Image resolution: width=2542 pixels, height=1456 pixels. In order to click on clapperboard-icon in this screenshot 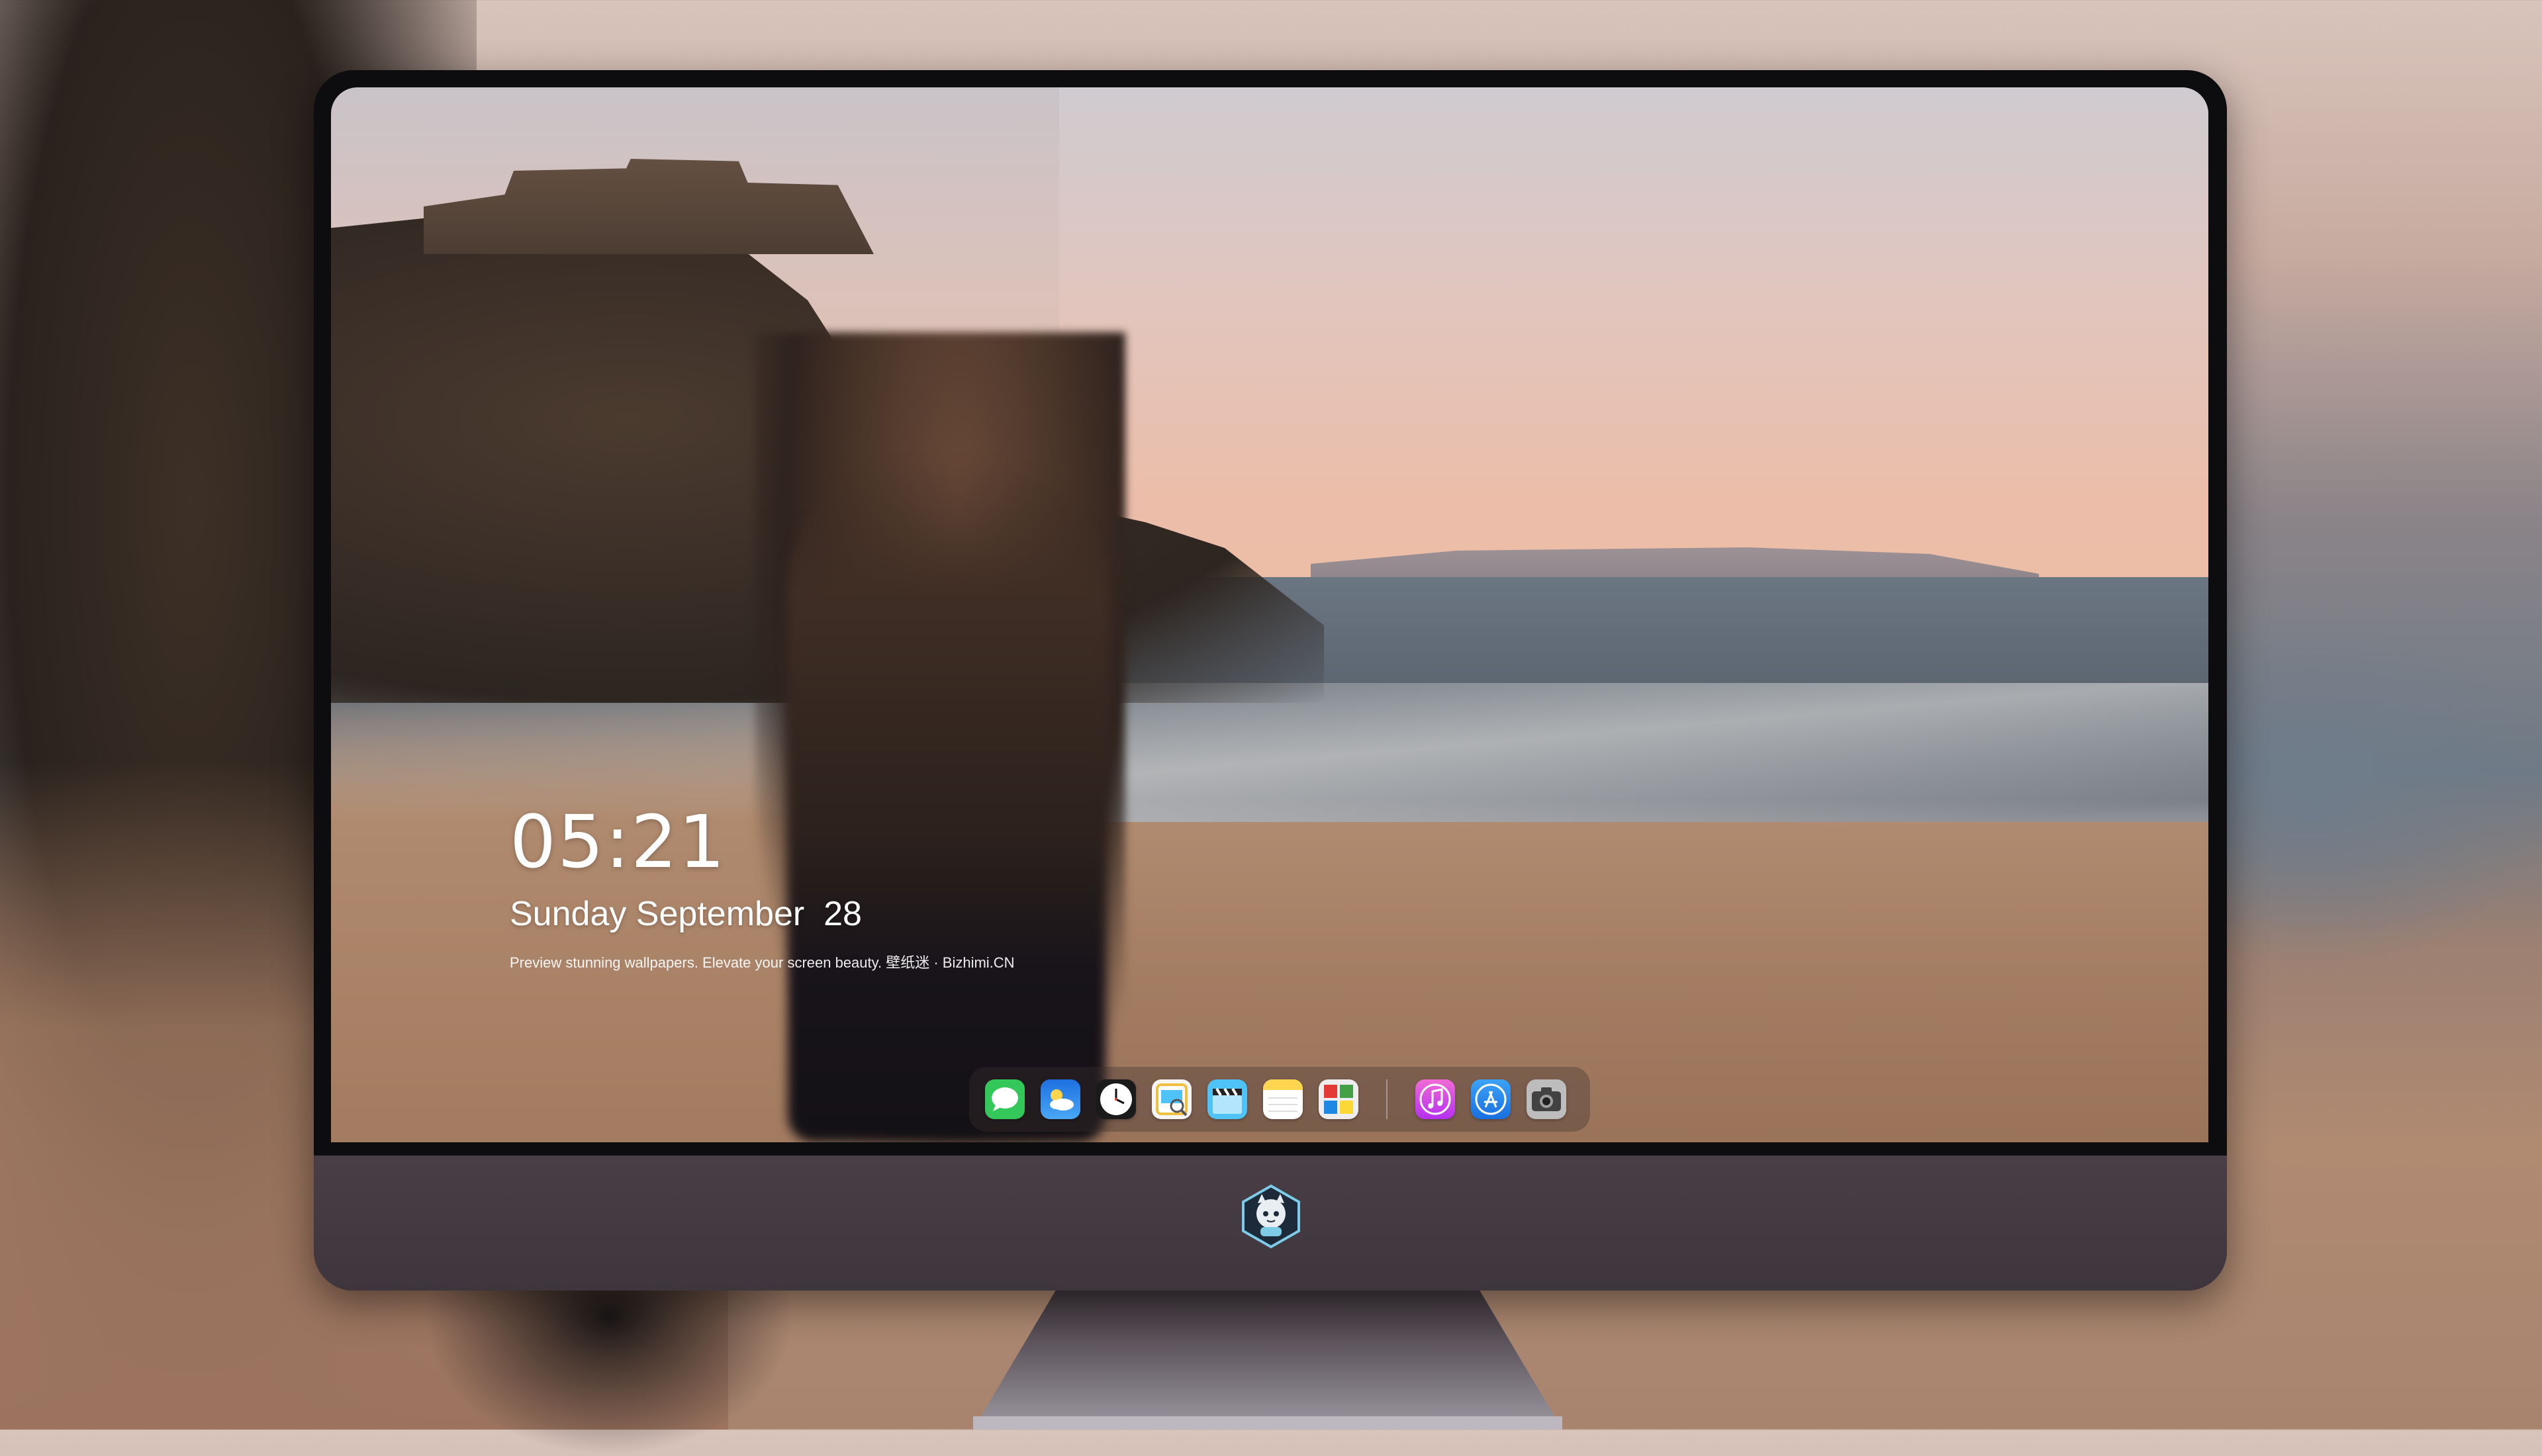, I will do `click(1227, 1099)`.